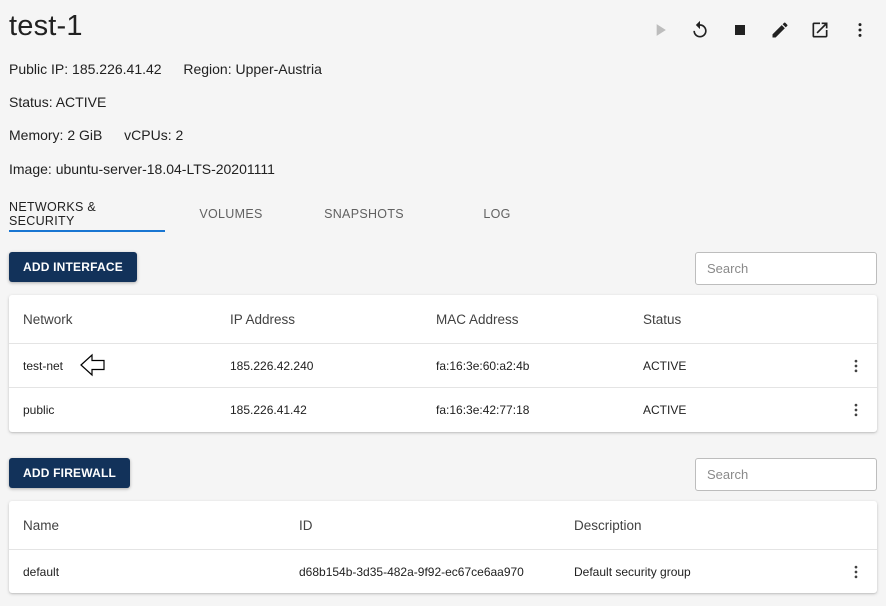 Image resolution: width=886 pixels, height=606 pixels. Describe the element at coordinates (48, 319) in the screenshot. I see `column-header-network: Network` at that location.